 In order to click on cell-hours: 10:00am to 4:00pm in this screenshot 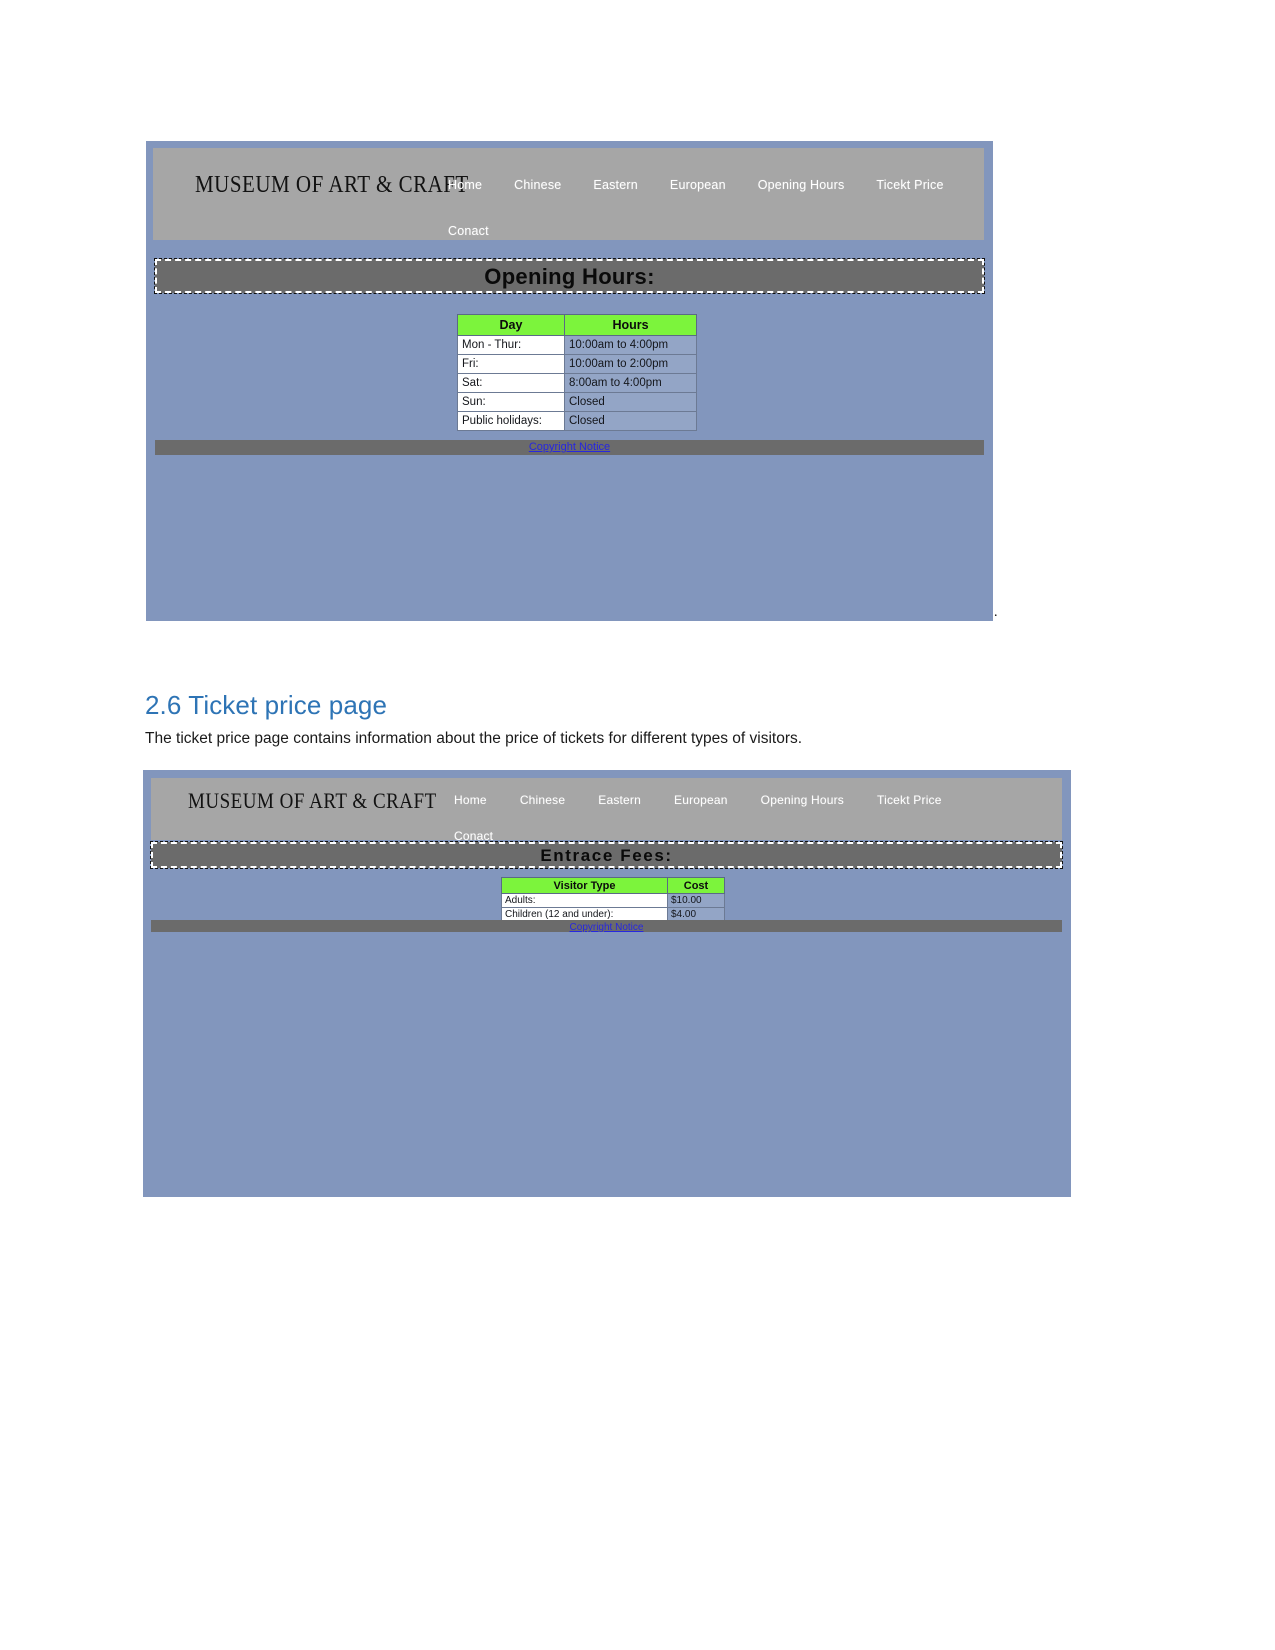, I will do `click(630, 345)`.